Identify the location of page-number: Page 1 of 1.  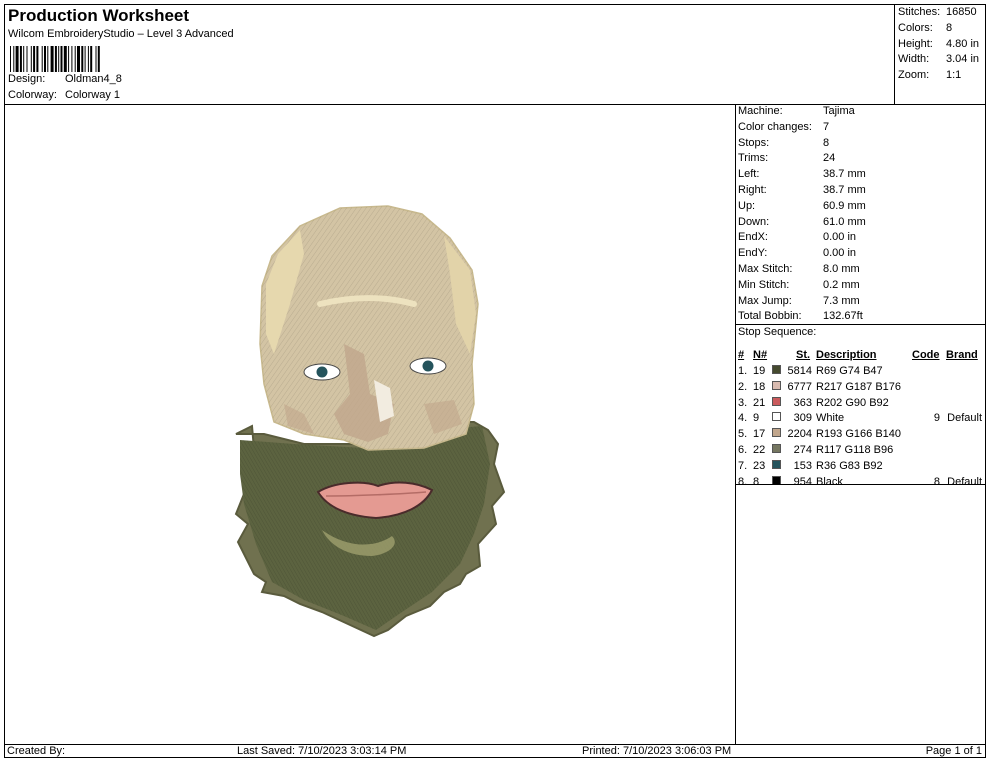
(953, 751).